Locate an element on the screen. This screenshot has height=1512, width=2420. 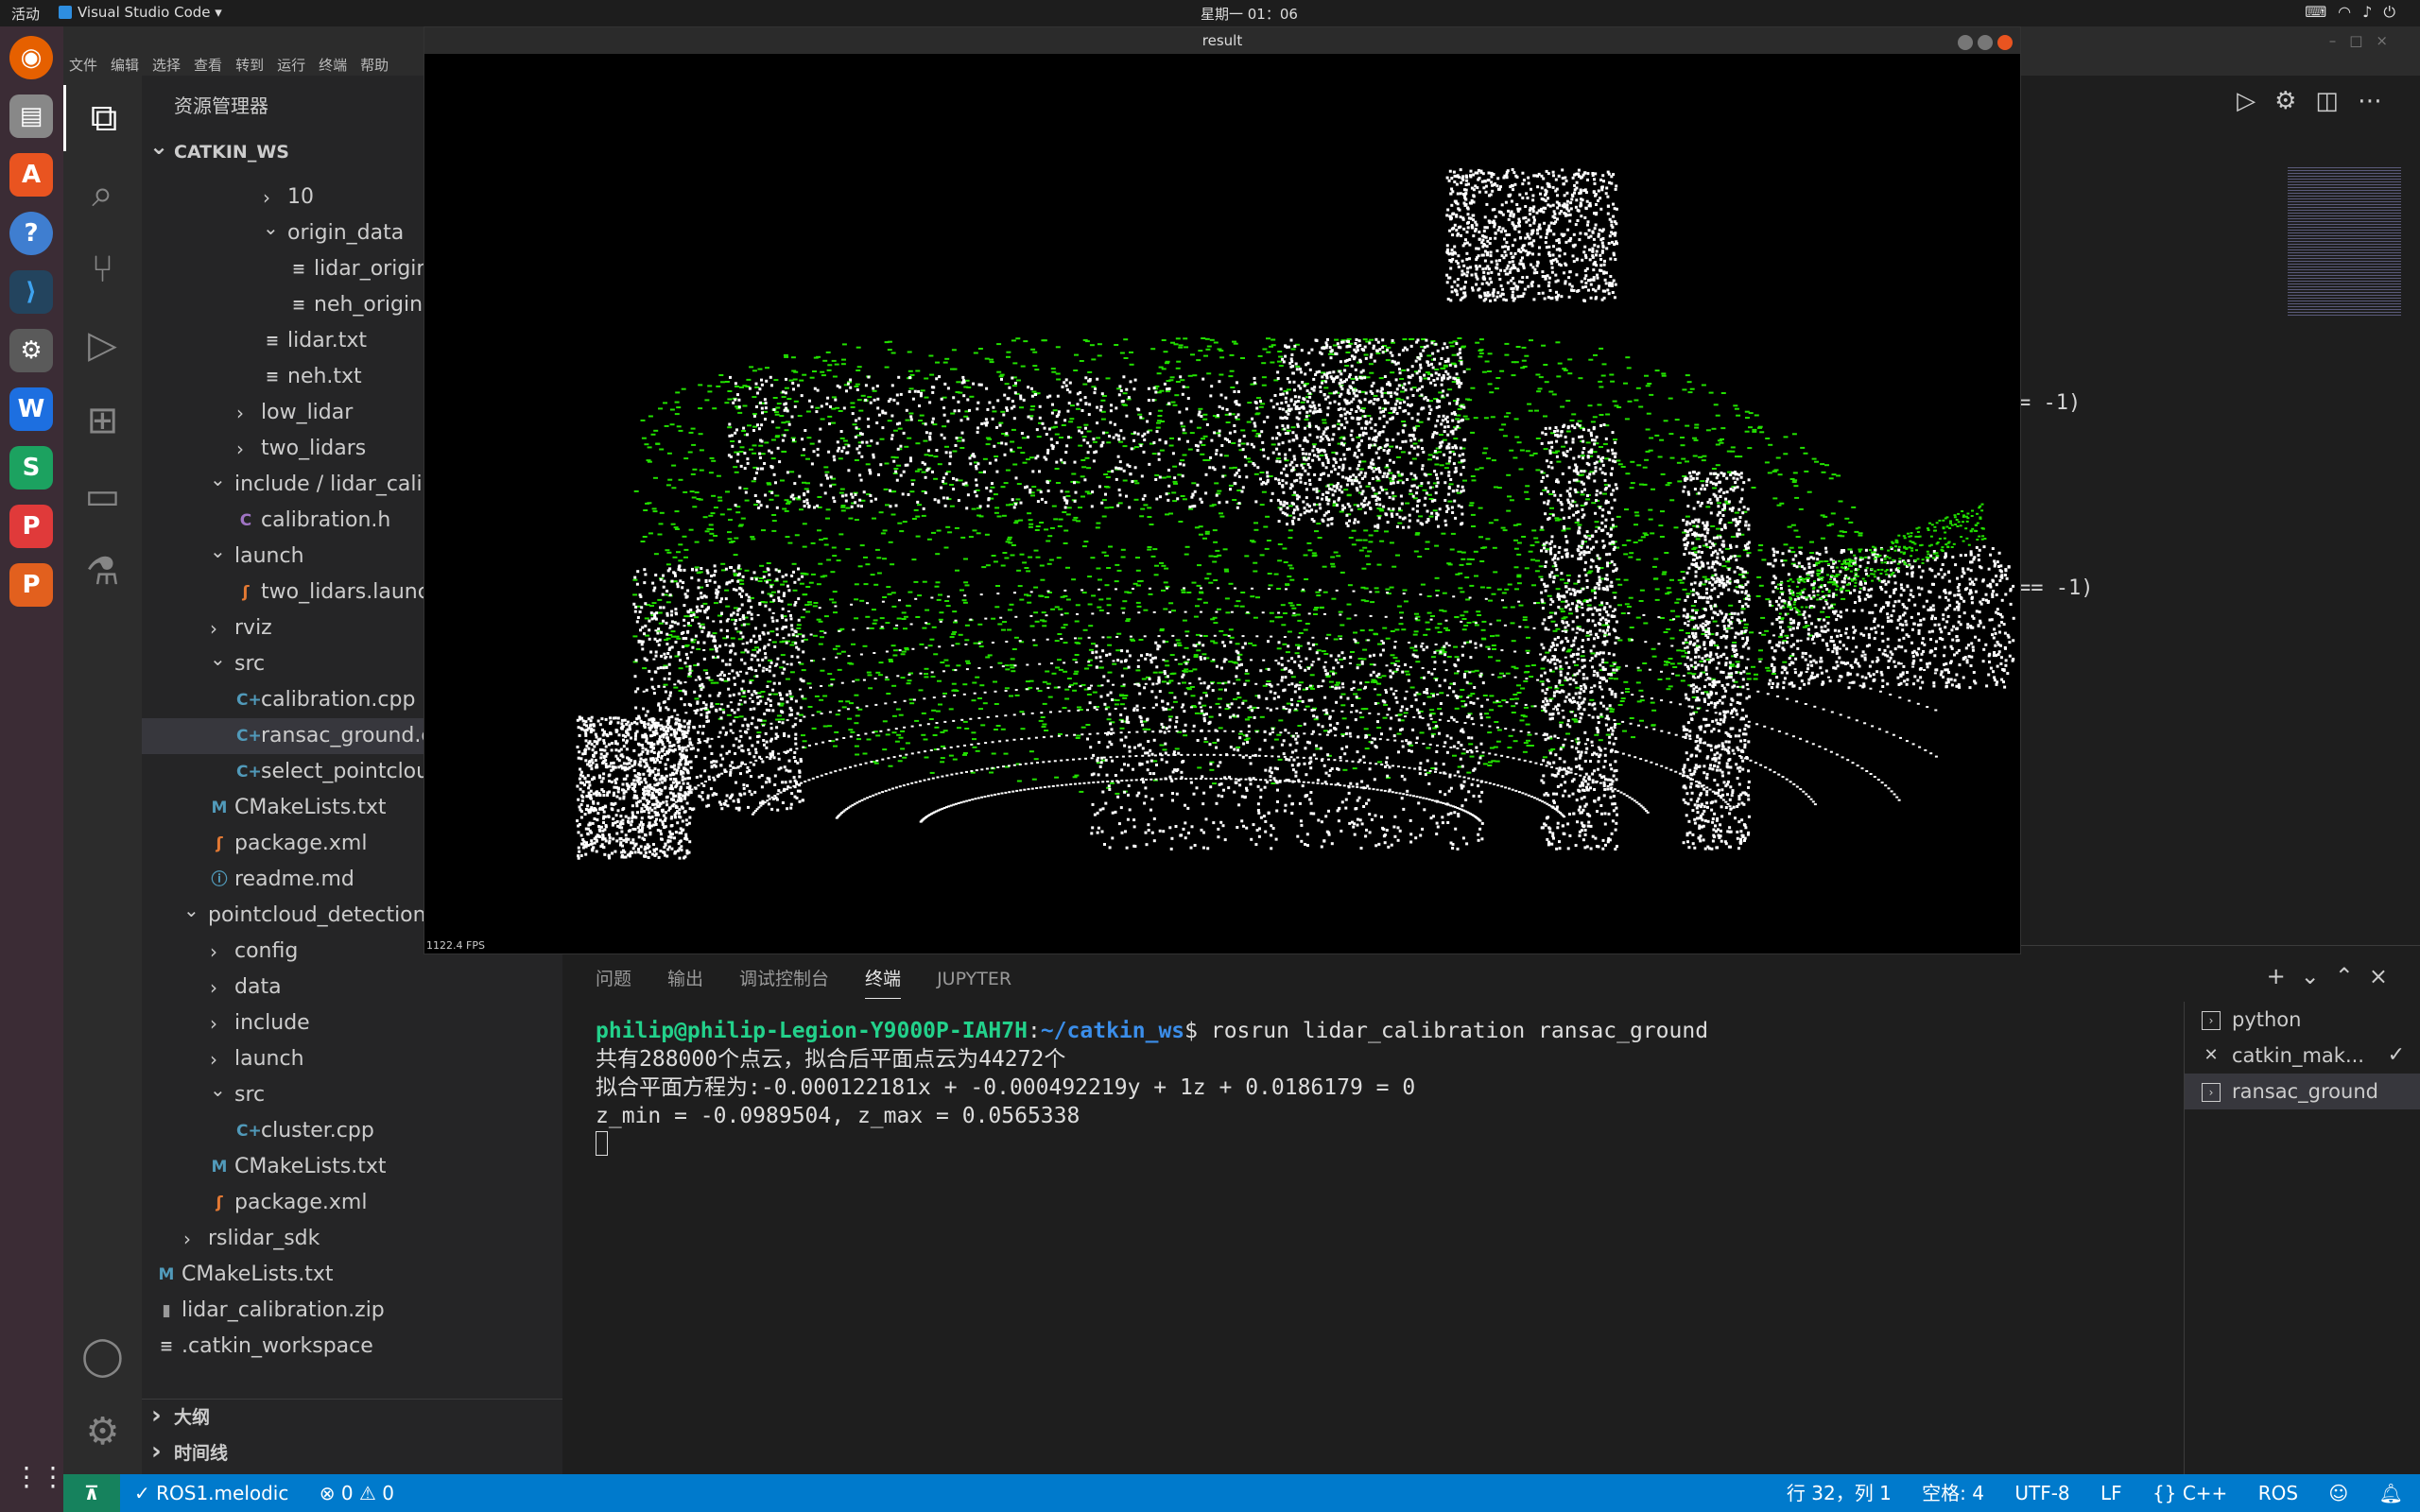
manage-gear-icon: ⚙ is located at coordinates (103, 1432).